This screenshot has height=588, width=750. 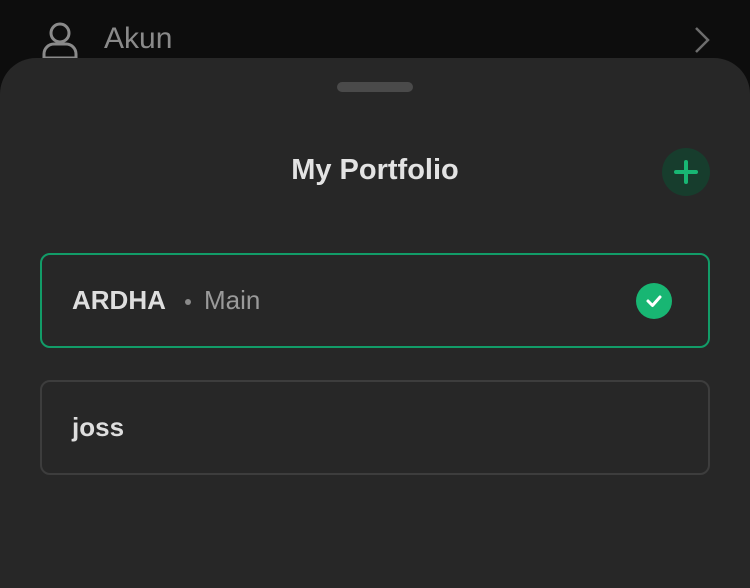 I want to click on plus-icon, so click(x=686, y=172).